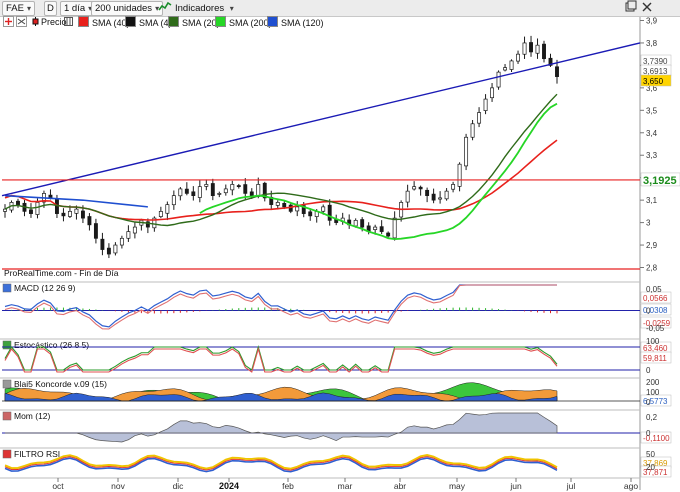  Describe the element at coordinates (130, 21) in the screenshot. I see `sma4-swatch` at that location.